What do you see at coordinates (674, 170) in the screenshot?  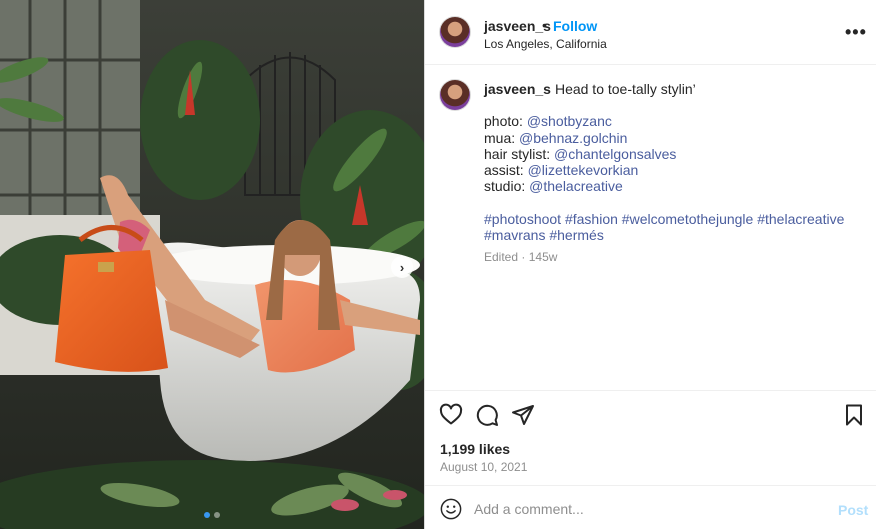 I see `credit-line: assist: @lizettekevorkian` at bounding box center [674, 170].